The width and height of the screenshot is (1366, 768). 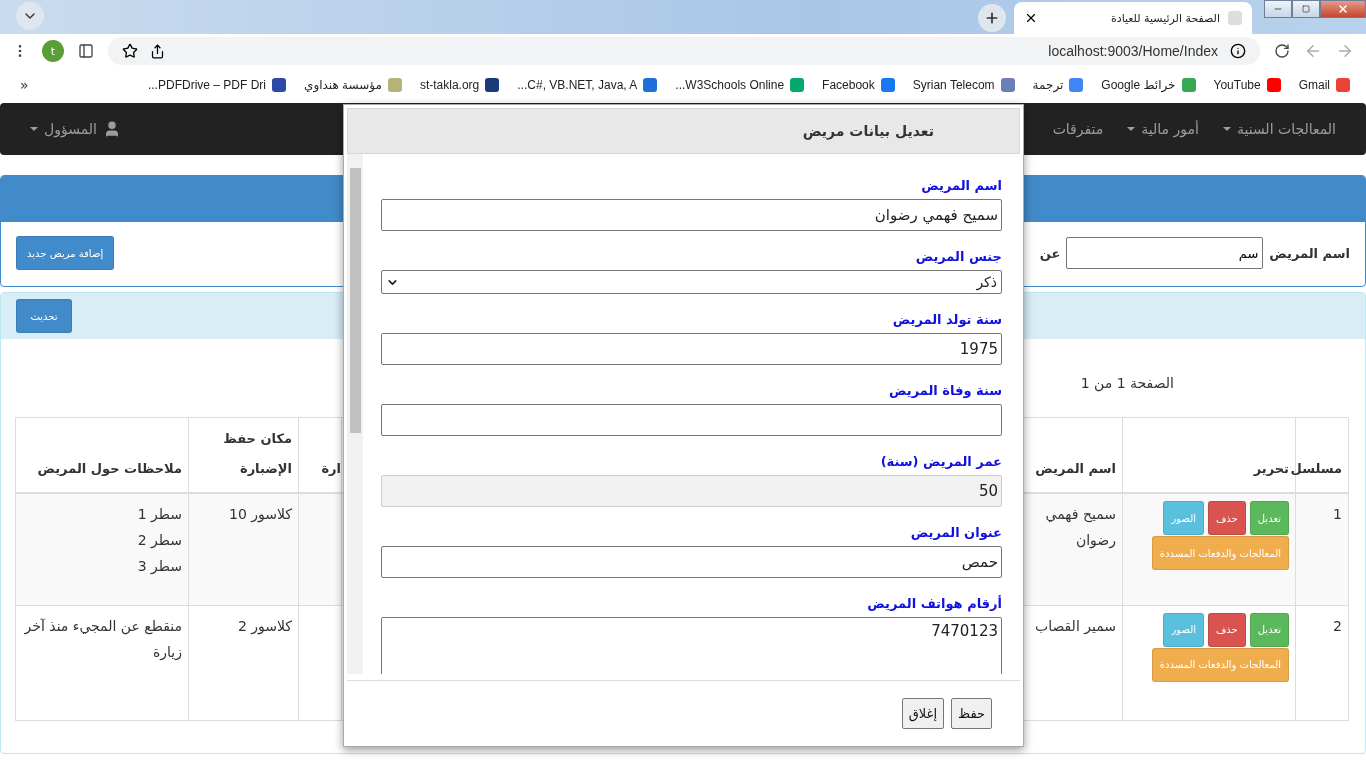 What do you see at coordinates (459, 85) in the screenshot?
I see `bookmark: st-takla.org` at bounding box center [459, 85].